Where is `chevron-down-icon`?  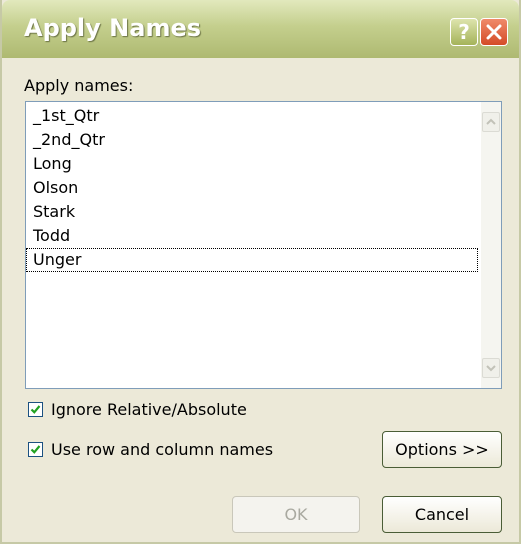
chevron-down-icon is located at coordinates (491, 368).